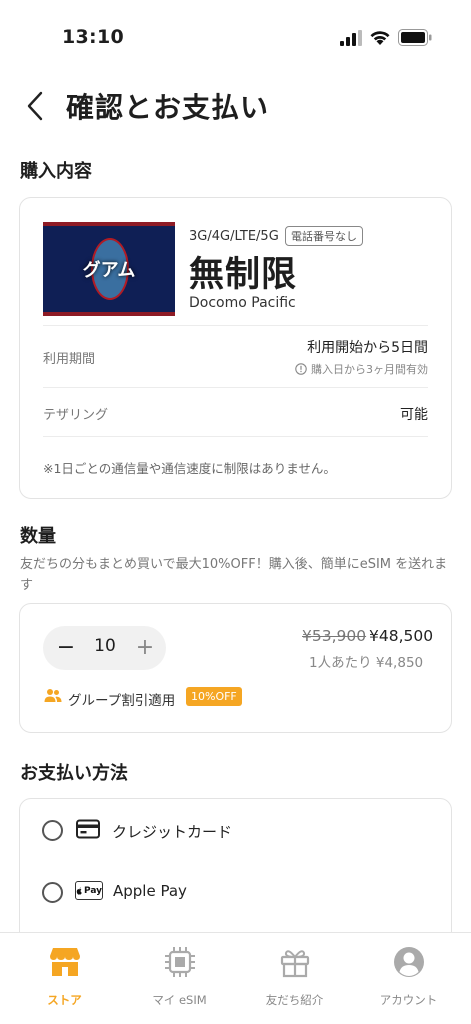 The width and height of the screenshot is (471, 1024). I want to click on quantity-value: 10, so click(105, 646).